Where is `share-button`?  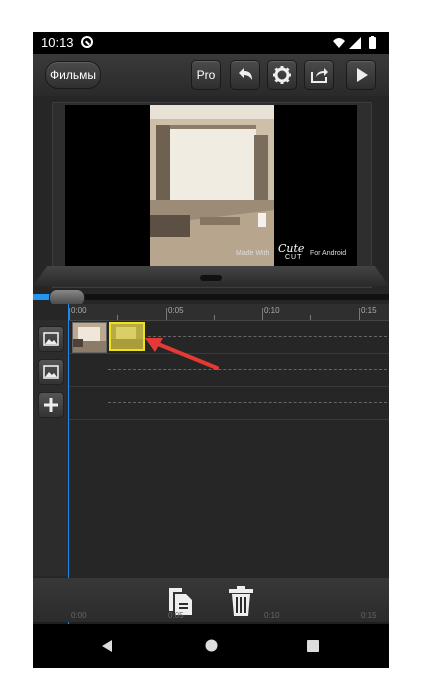 share-button is located at coordinates (319, 75).